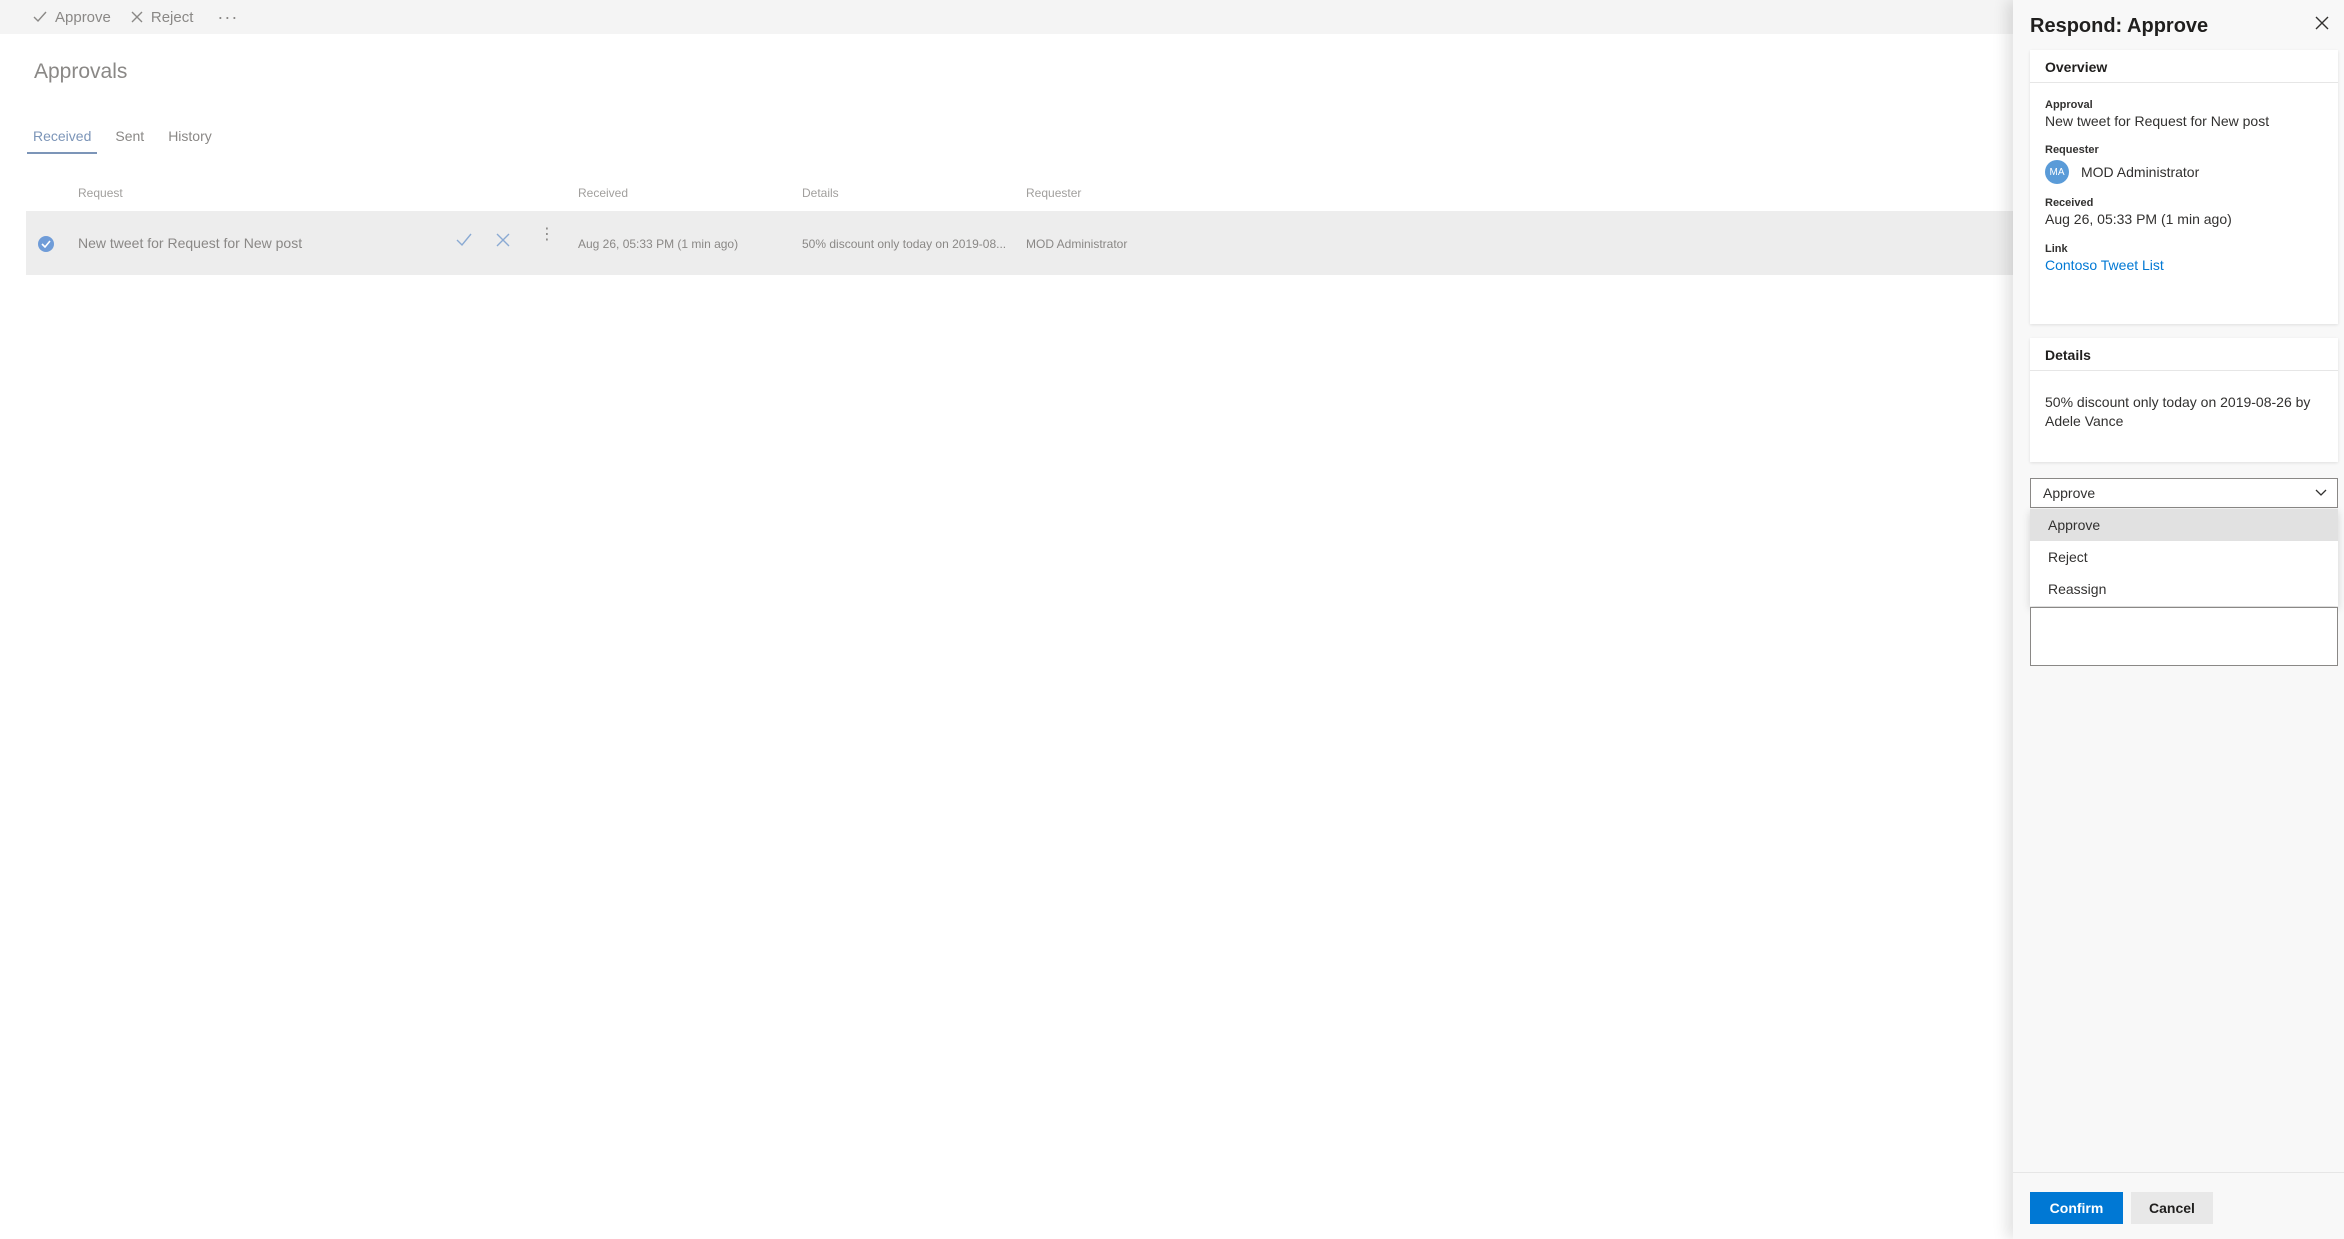 The height and width of the screenshot is (1239, 2344). What do you see at coordinates (1006, 196) in the screenshot?
I see `table-header: Request Received Details Requester` at bounding box center [1006, 196].